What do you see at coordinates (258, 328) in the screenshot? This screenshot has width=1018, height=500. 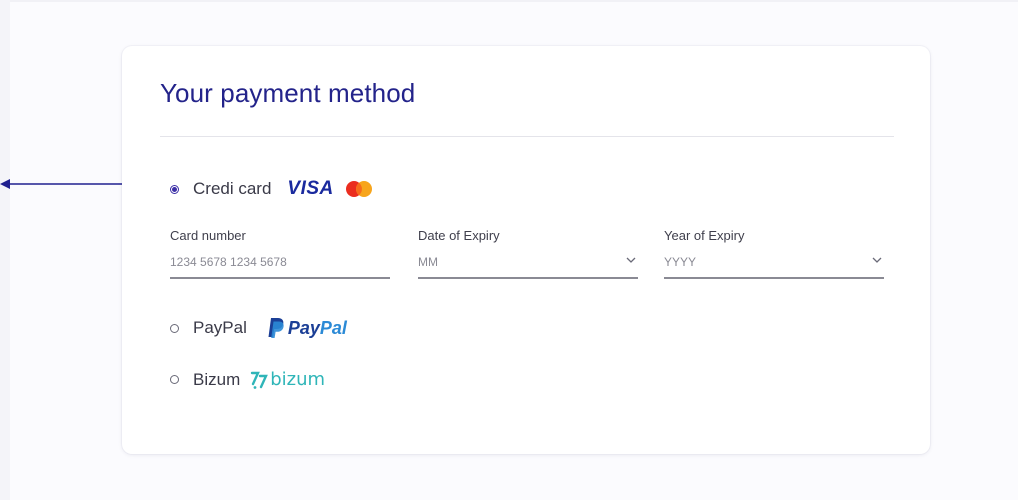 I see `payment-option-paypal: PayPal PayPal` at bounding box center [258, 328].